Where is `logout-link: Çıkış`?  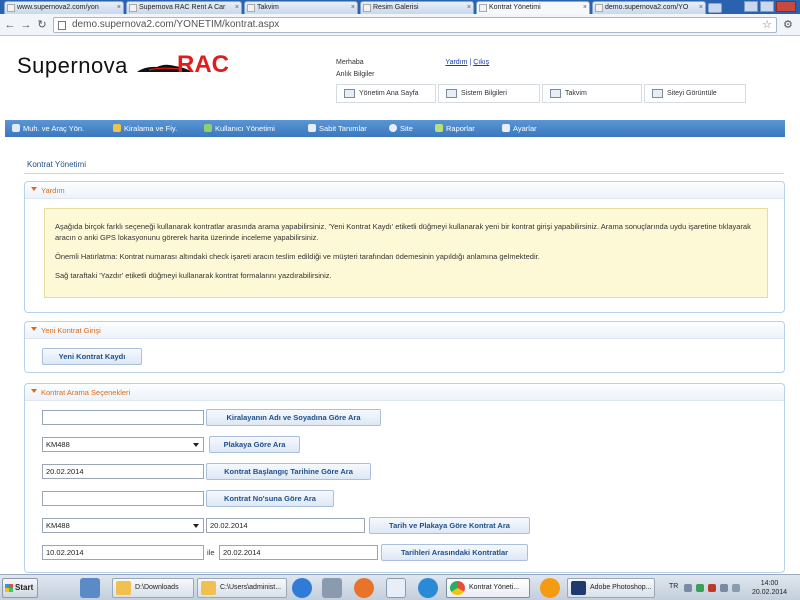
logout-link: Çıkış is located at coordinates (481, 62).